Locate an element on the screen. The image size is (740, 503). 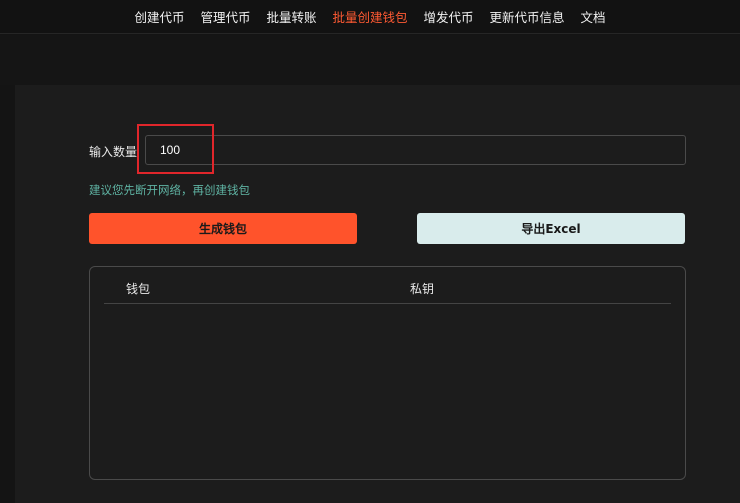
nav-manage-token: 管理代币 is located at coordinates (225, 16).